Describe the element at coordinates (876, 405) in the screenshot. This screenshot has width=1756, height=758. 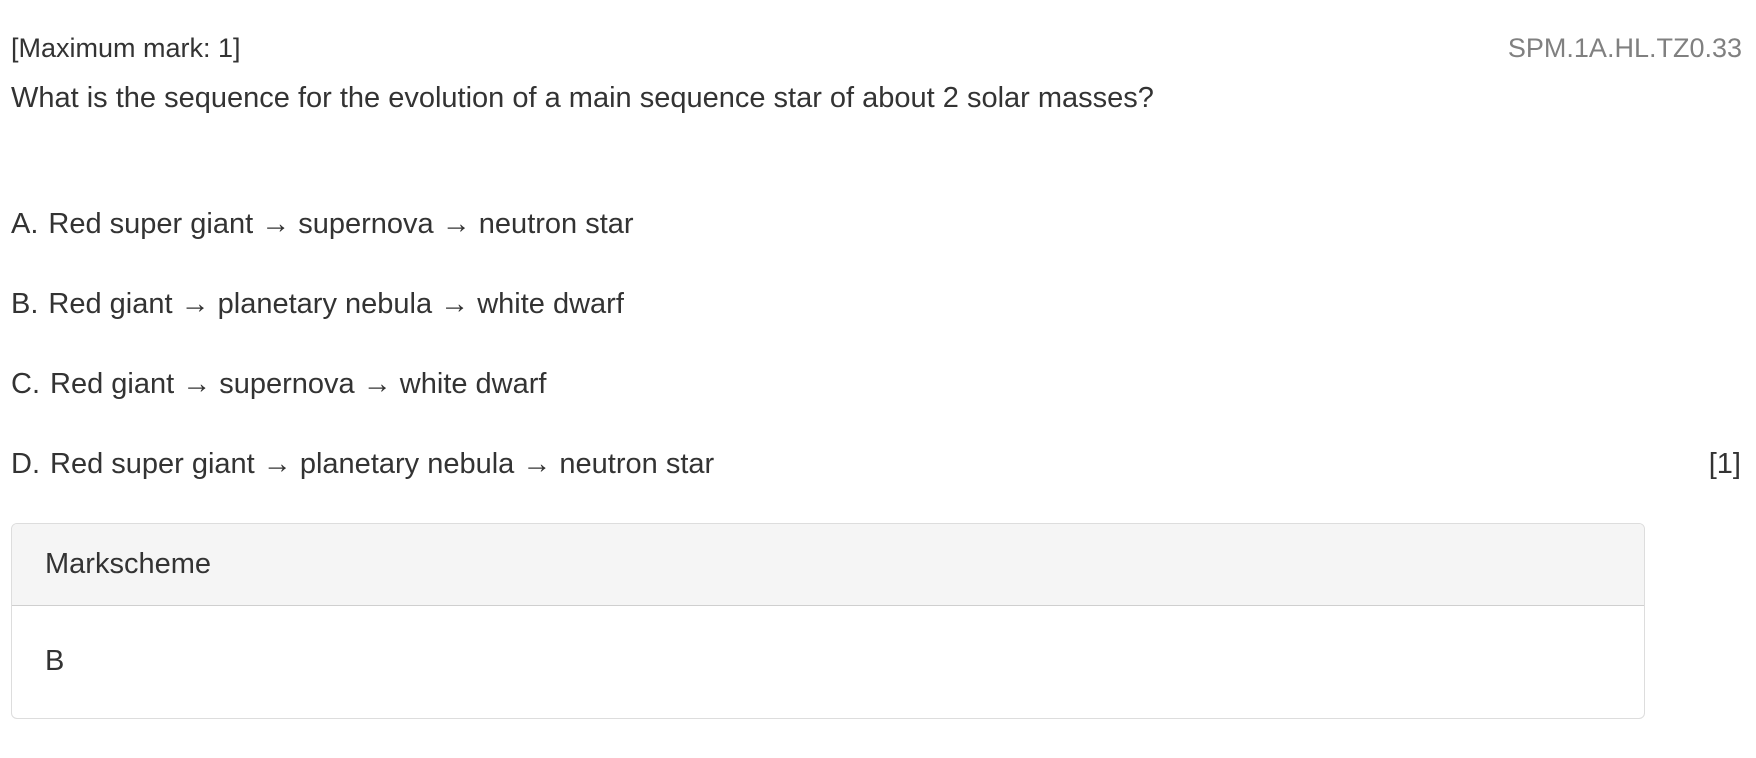
I see `option-c: C. Red giant → supernova → white dwarf` at that location.